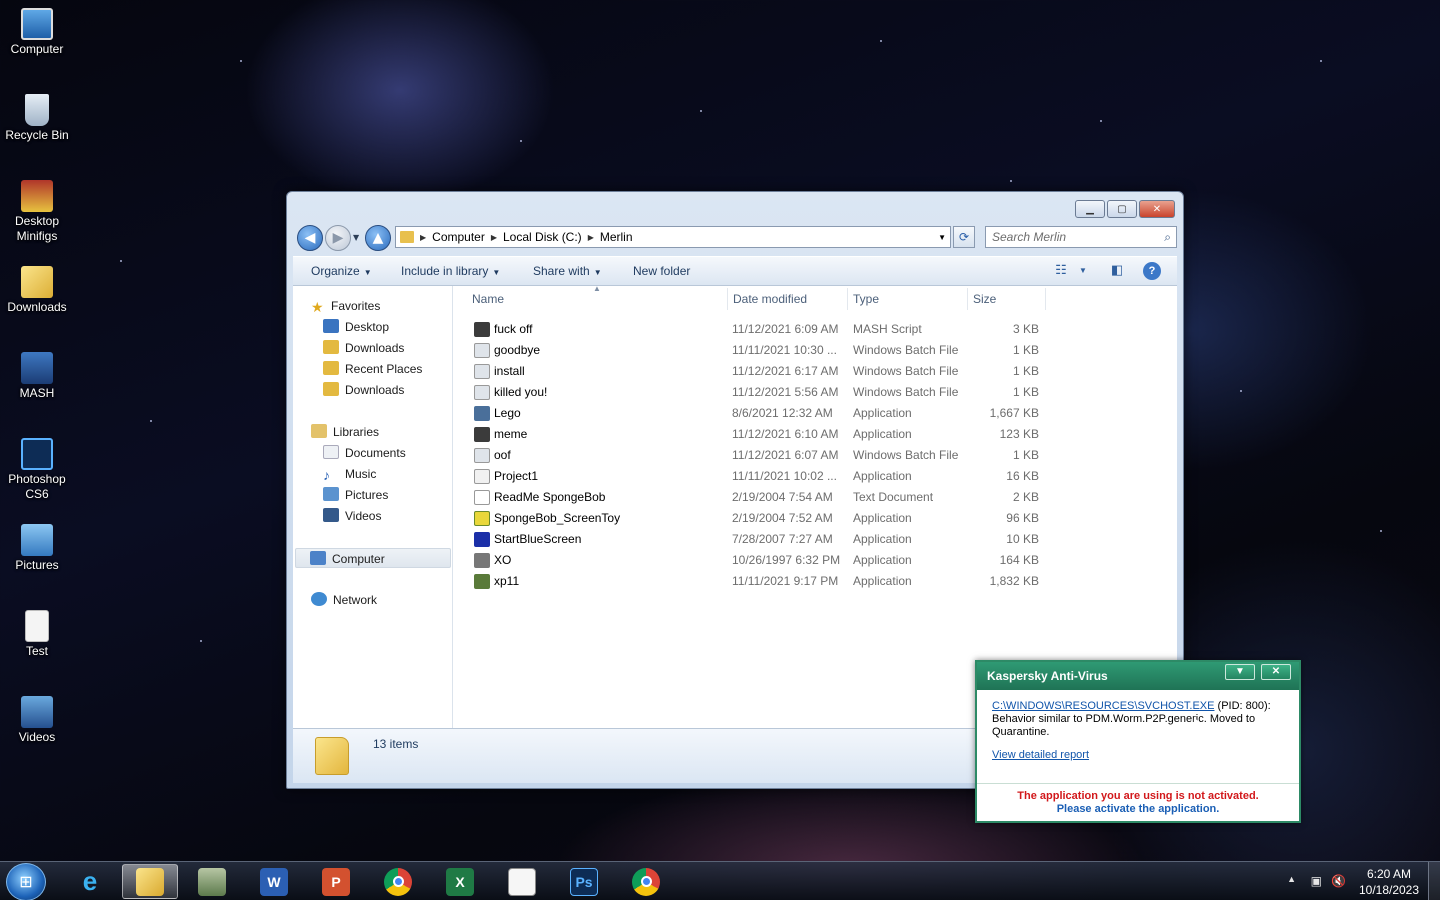 The image size is (1440, 900). I want to click on nav-label: Documents, so click(375, 453).